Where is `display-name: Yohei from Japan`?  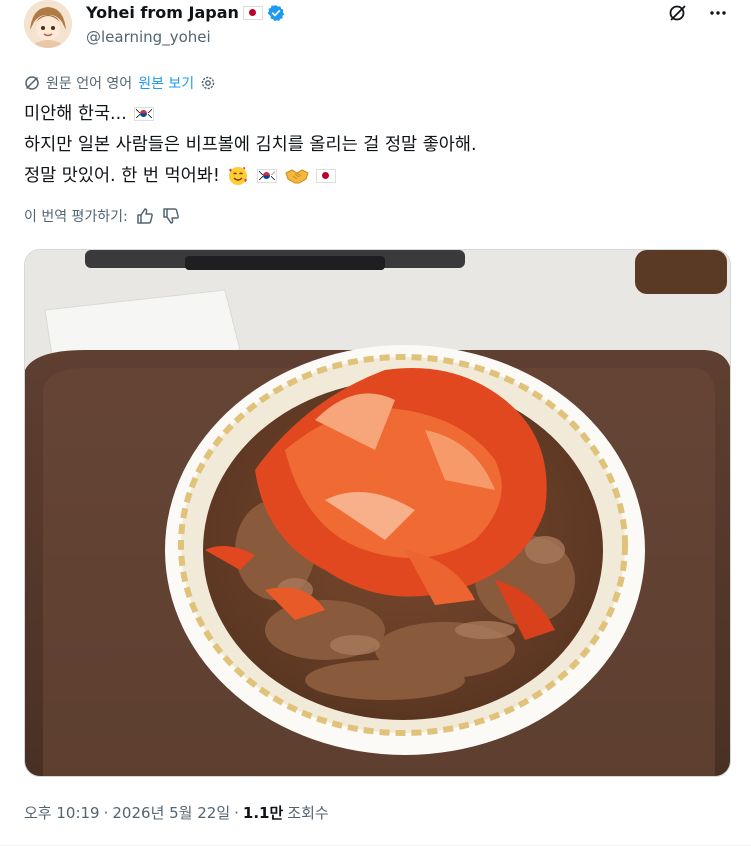 display-name: Yohei from Japan is located at coordinates (162, 12).